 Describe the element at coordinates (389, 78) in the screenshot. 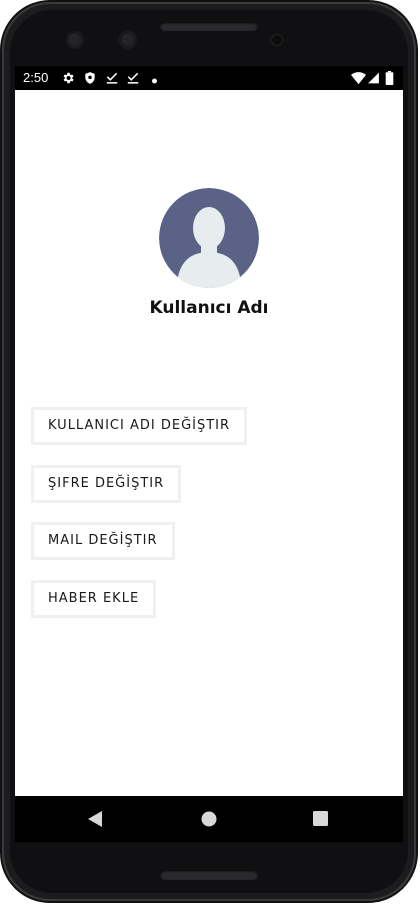

I see `battery-icon` at that location.